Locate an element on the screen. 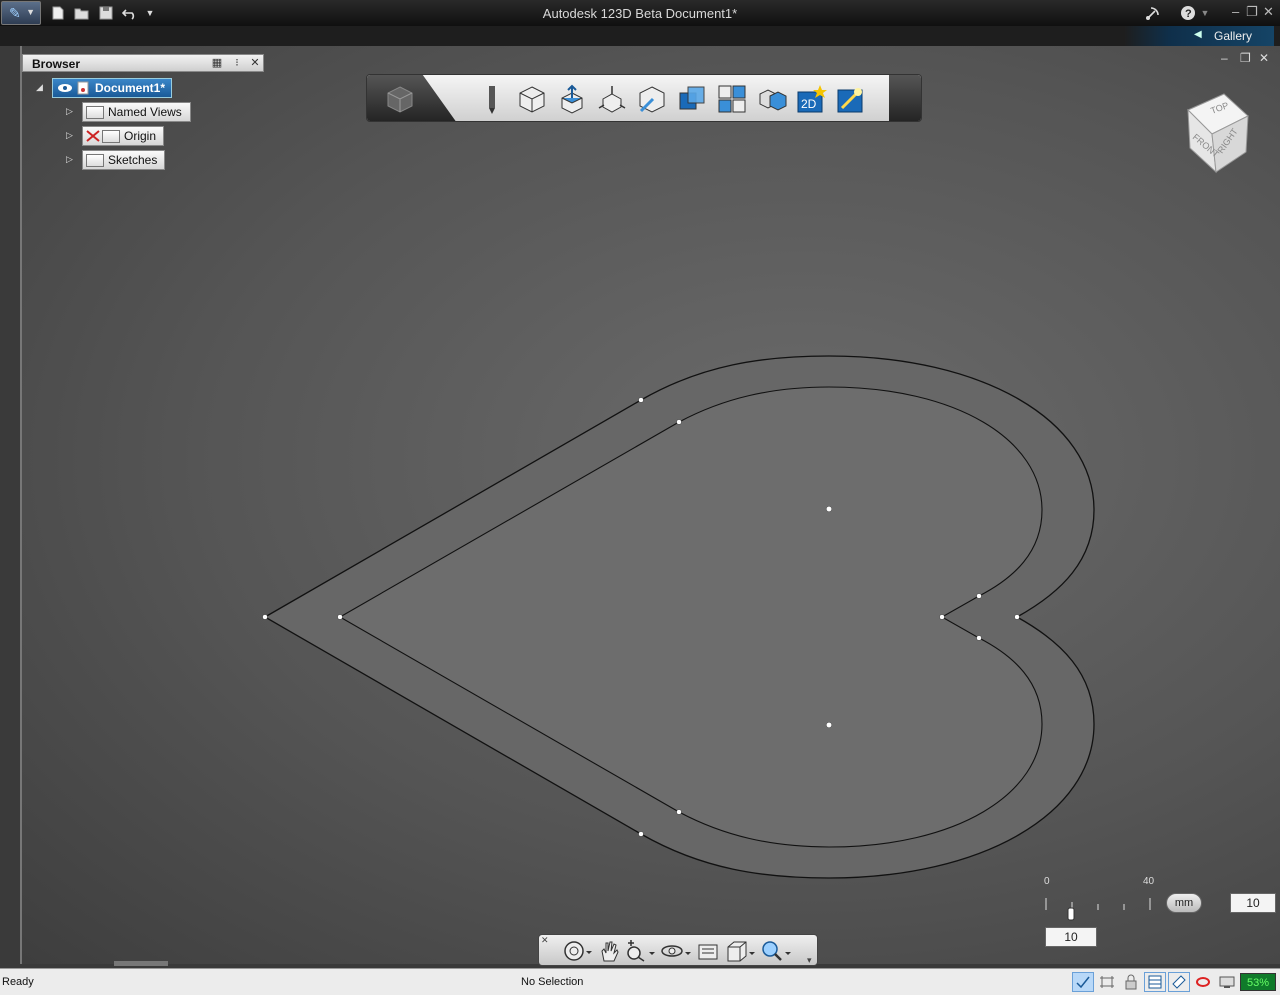  grid-toggle-button is located at coordinates (1107, 982).